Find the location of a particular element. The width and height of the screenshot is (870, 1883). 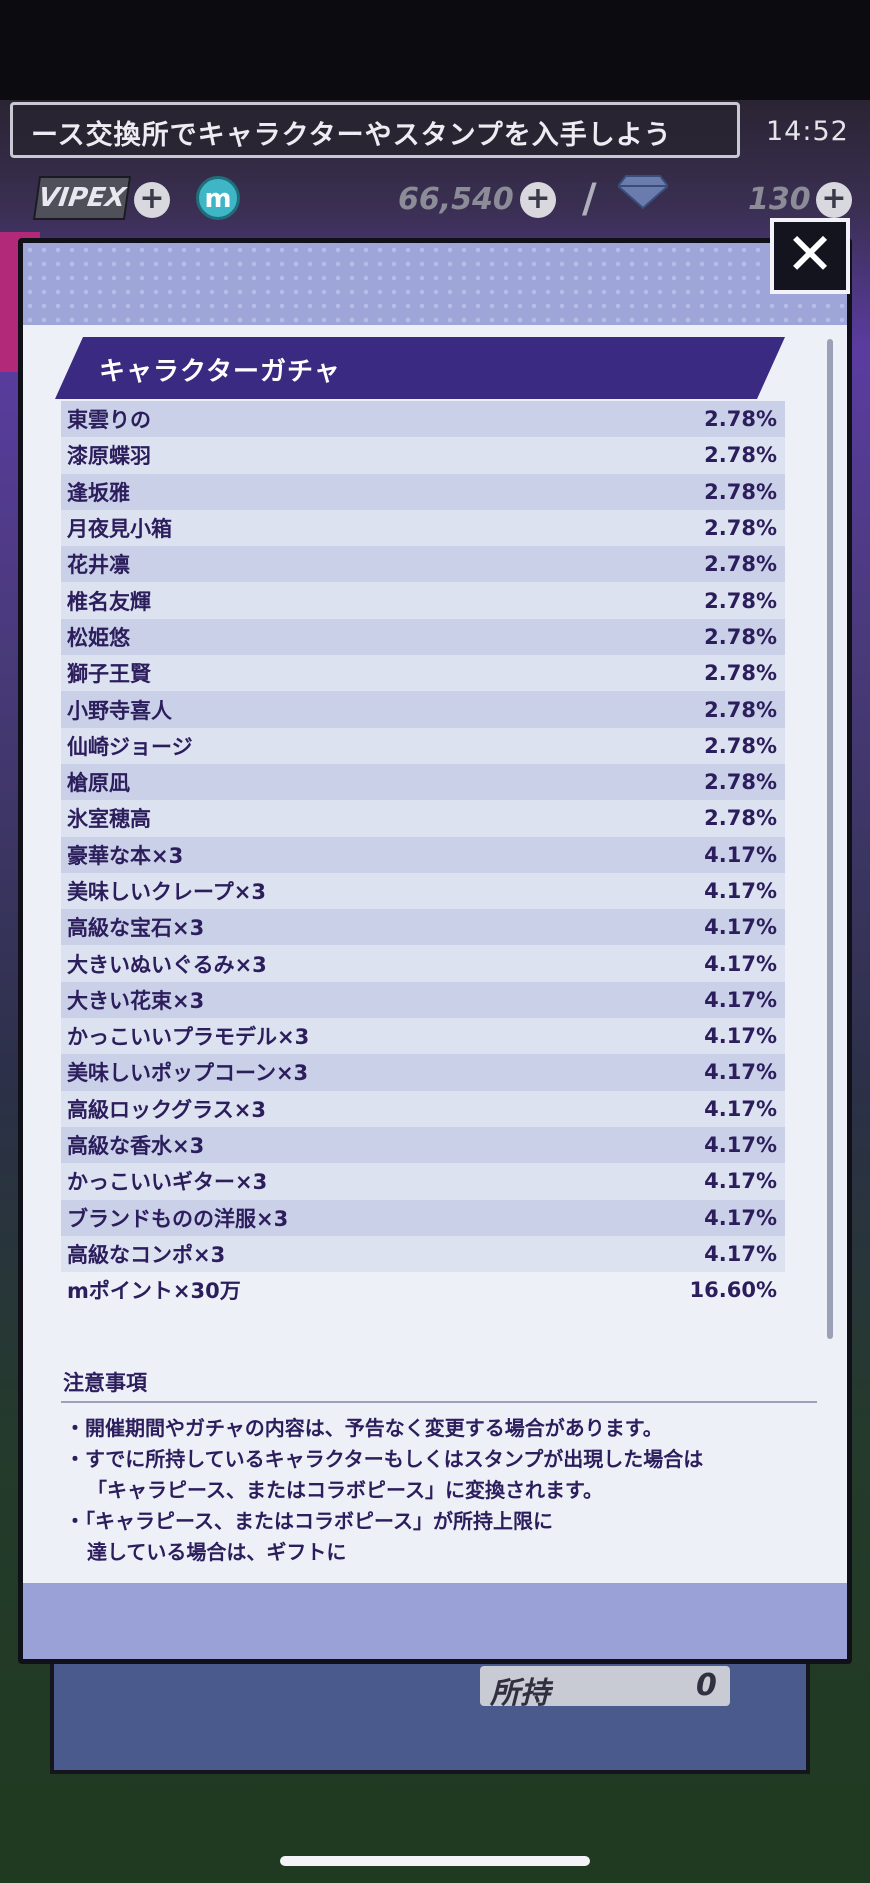

item-name: 高級なコンポ×3 is located at coordinates (146, 1254).